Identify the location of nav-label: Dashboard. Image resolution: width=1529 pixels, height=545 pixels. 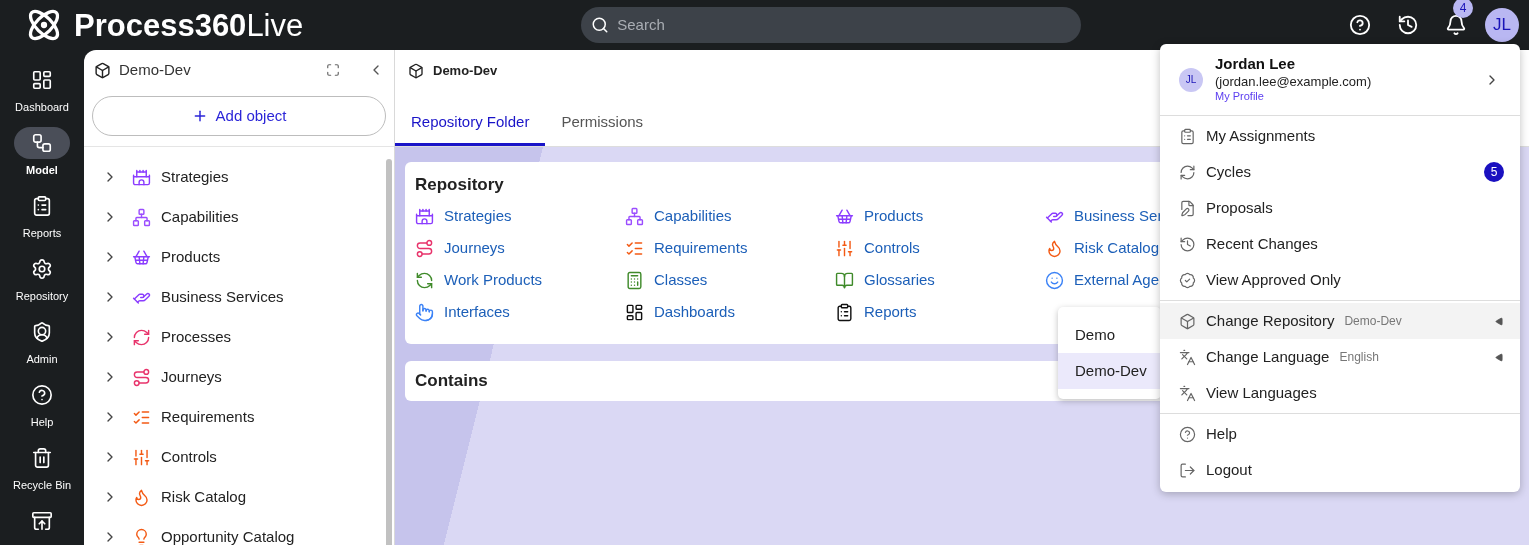
(42, 107).